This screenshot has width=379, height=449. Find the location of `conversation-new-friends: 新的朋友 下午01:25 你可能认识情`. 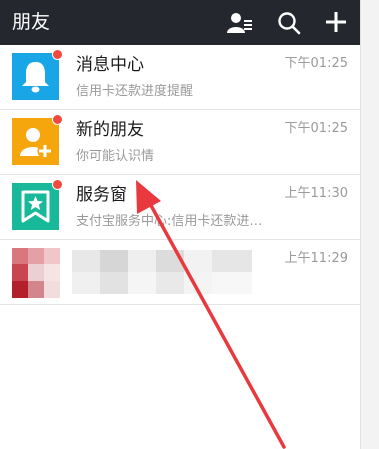

conversation-new-friends: 新的朋友 下午01:25 你可能认识情 is located at coordinates (180, 142).